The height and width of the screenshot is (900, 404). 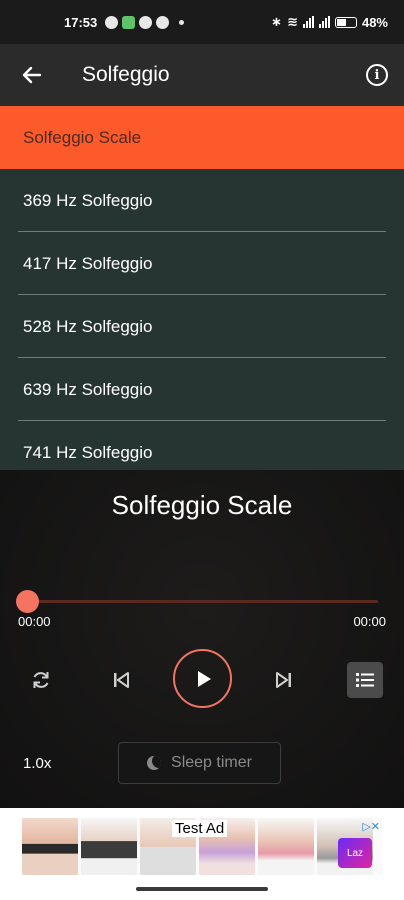 I want to click on list-item-528hz: 528 Hz Solfeggio, so click(x=202, y=326).